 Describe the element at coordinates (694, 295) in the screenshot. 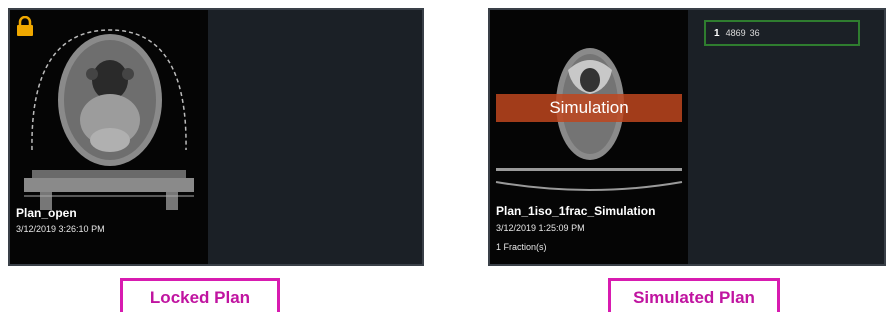

I see `simulated-plan-caption: Simulated Plan` at that location.